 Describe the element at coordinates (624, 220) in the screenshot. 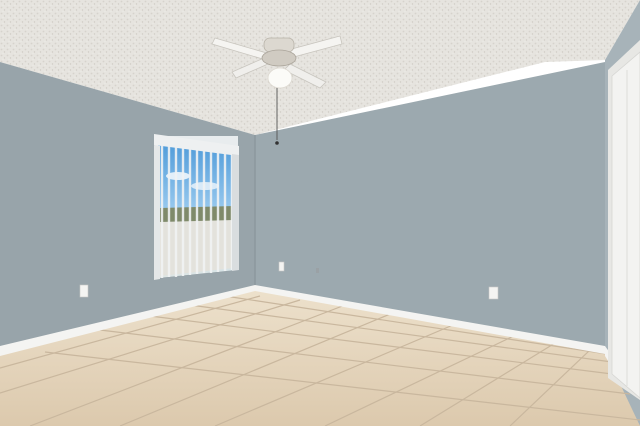

I see `closet-door` at that location.